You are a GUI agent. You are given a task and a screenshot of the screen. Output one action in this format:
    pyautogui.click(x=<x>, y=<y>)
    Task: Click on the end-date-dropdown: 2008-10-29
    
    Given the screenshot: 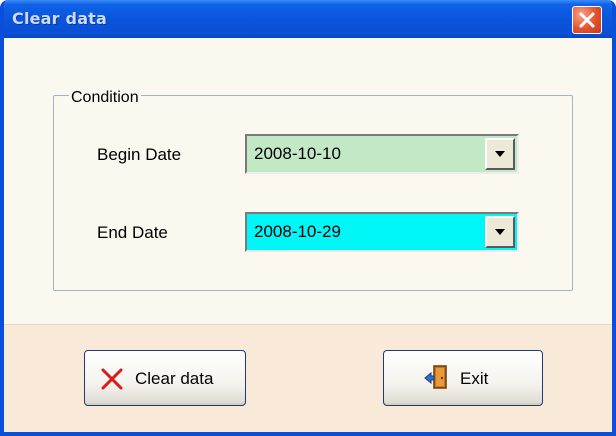 What is the action you would take?
    pyautogui.click(x=382, y=232)
    